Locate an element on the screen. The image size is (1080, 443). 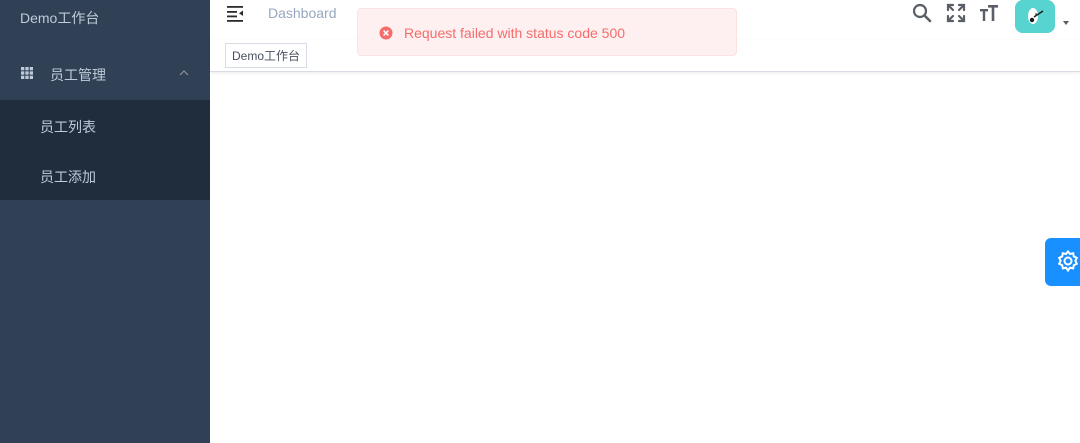
caret-down-icon is located at coordinates (1066, 23).